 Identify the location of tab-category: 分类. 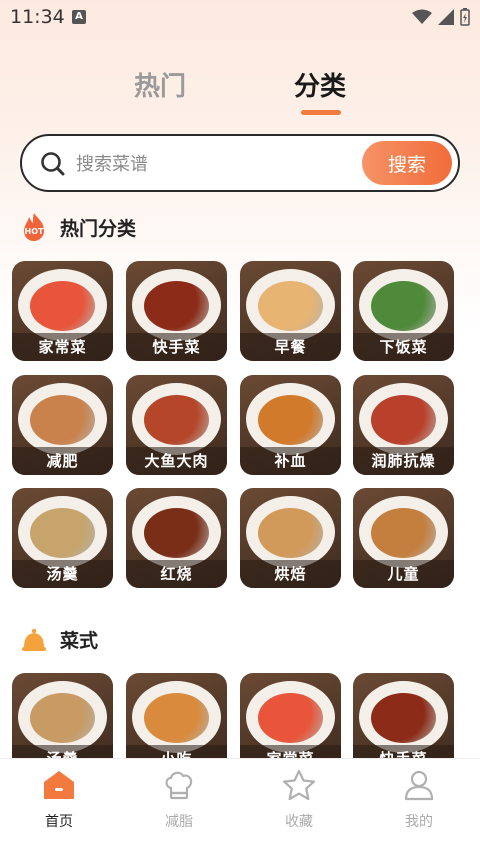
(320, 84).